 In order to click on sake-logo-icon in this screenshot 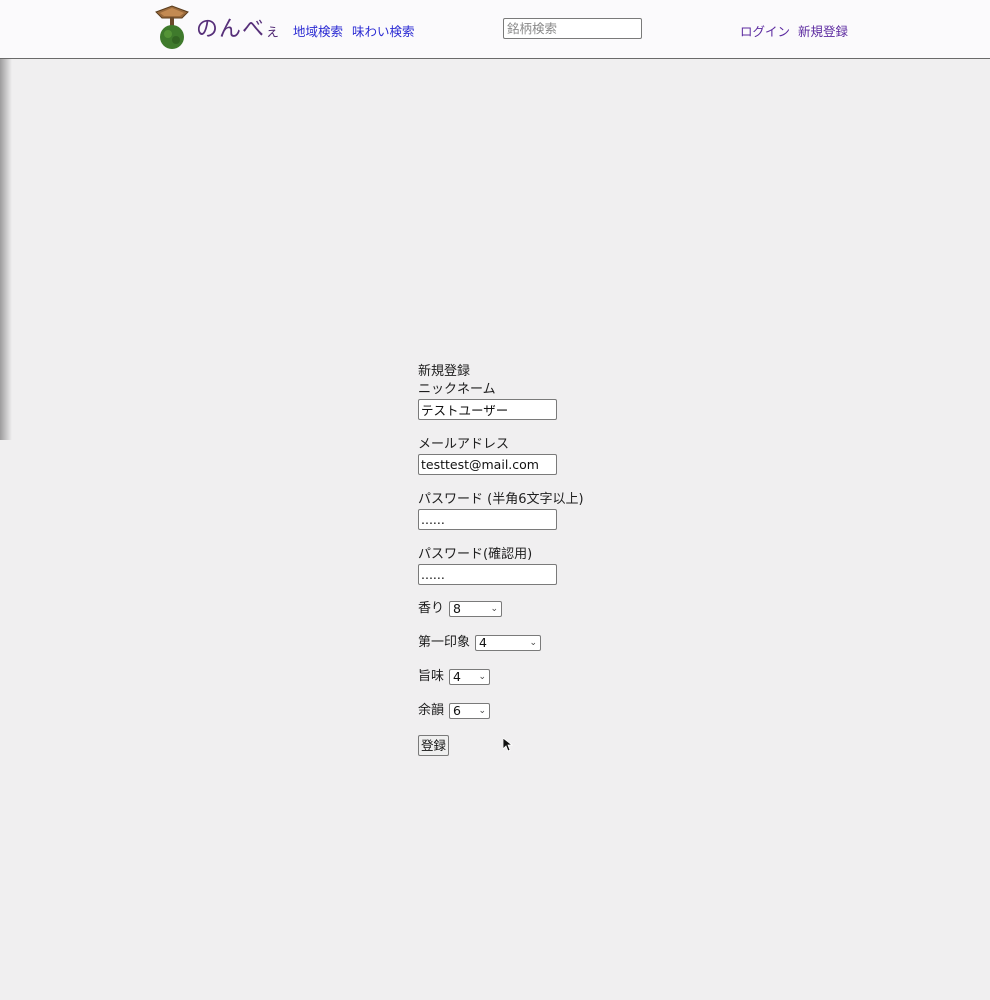, I will do `click(172, 27)`.